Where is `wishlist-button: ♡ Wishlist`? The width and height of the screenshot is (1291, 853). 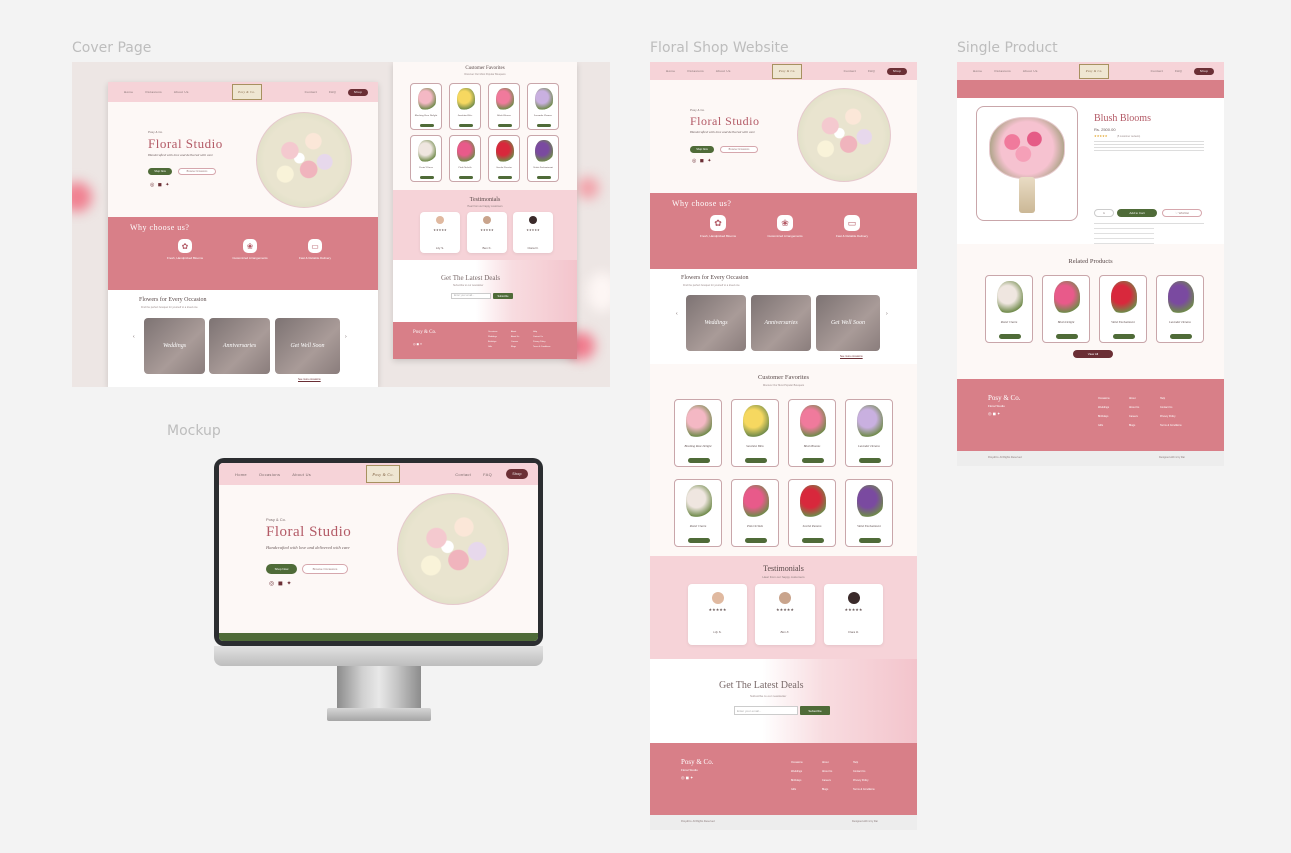
wishlist-button: ♡ Wishlist is located at coordinates (1182, 213).